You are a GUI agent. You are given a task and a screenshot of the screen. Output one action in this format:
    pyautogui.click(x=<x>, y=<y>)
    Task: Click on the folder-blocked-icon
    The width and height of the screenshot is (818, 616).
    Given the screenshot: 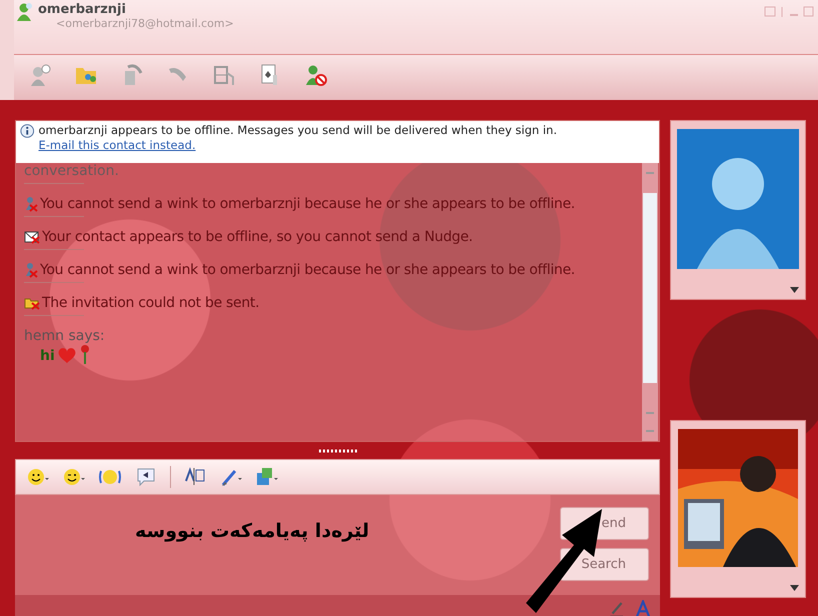 What is the action you would take?
    pyautogui.click(x=32, y=303)
    